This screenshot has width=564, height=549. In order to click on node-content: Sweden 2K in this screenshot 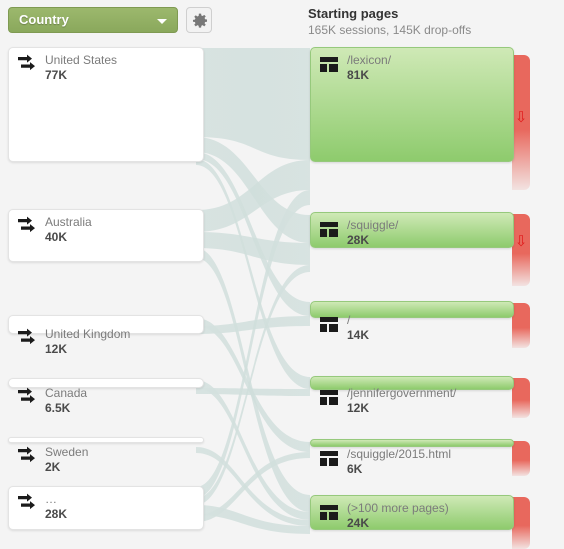, I will do `click(52, 460)`.